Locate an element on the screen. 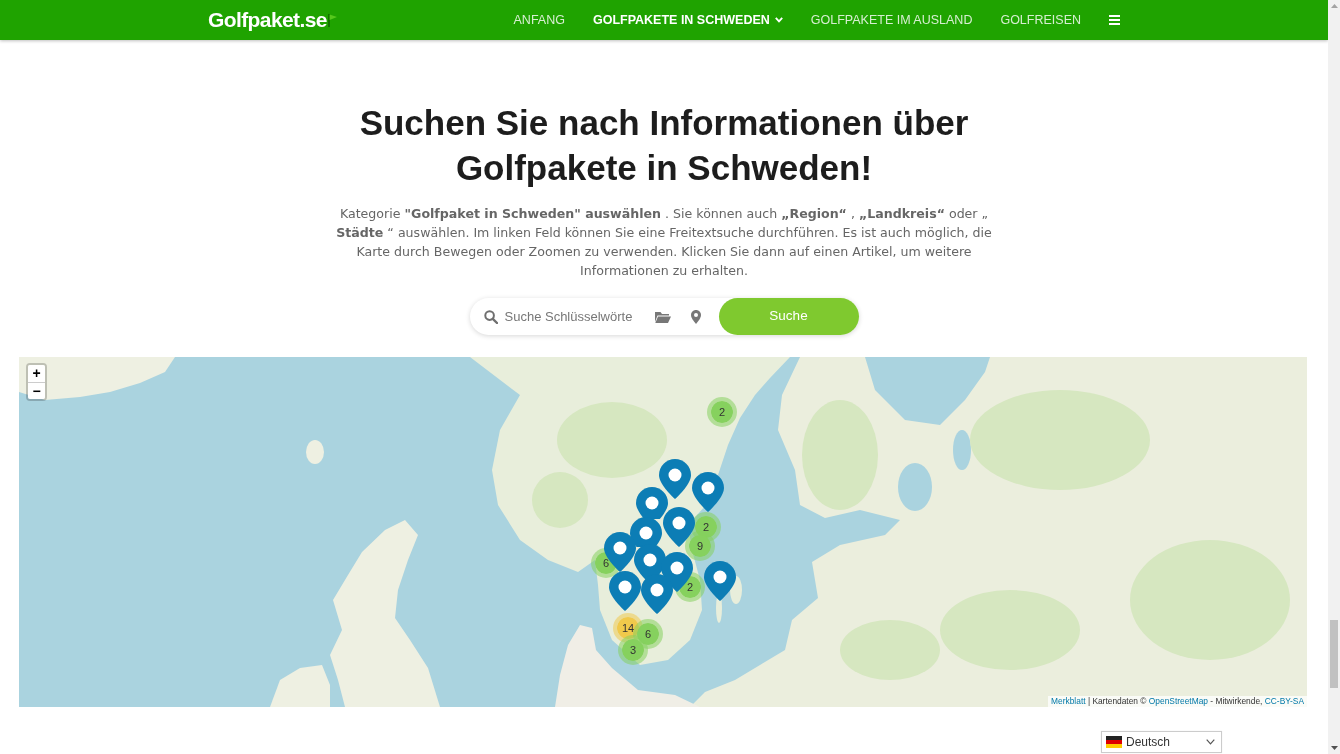 This screenshot has width=1340, height=754. map-attribution: Merkblatt | Kartendaten © OpenStreetMap - Mitwirkende, CC-BY-SA is located at coordinates (1177, 701).